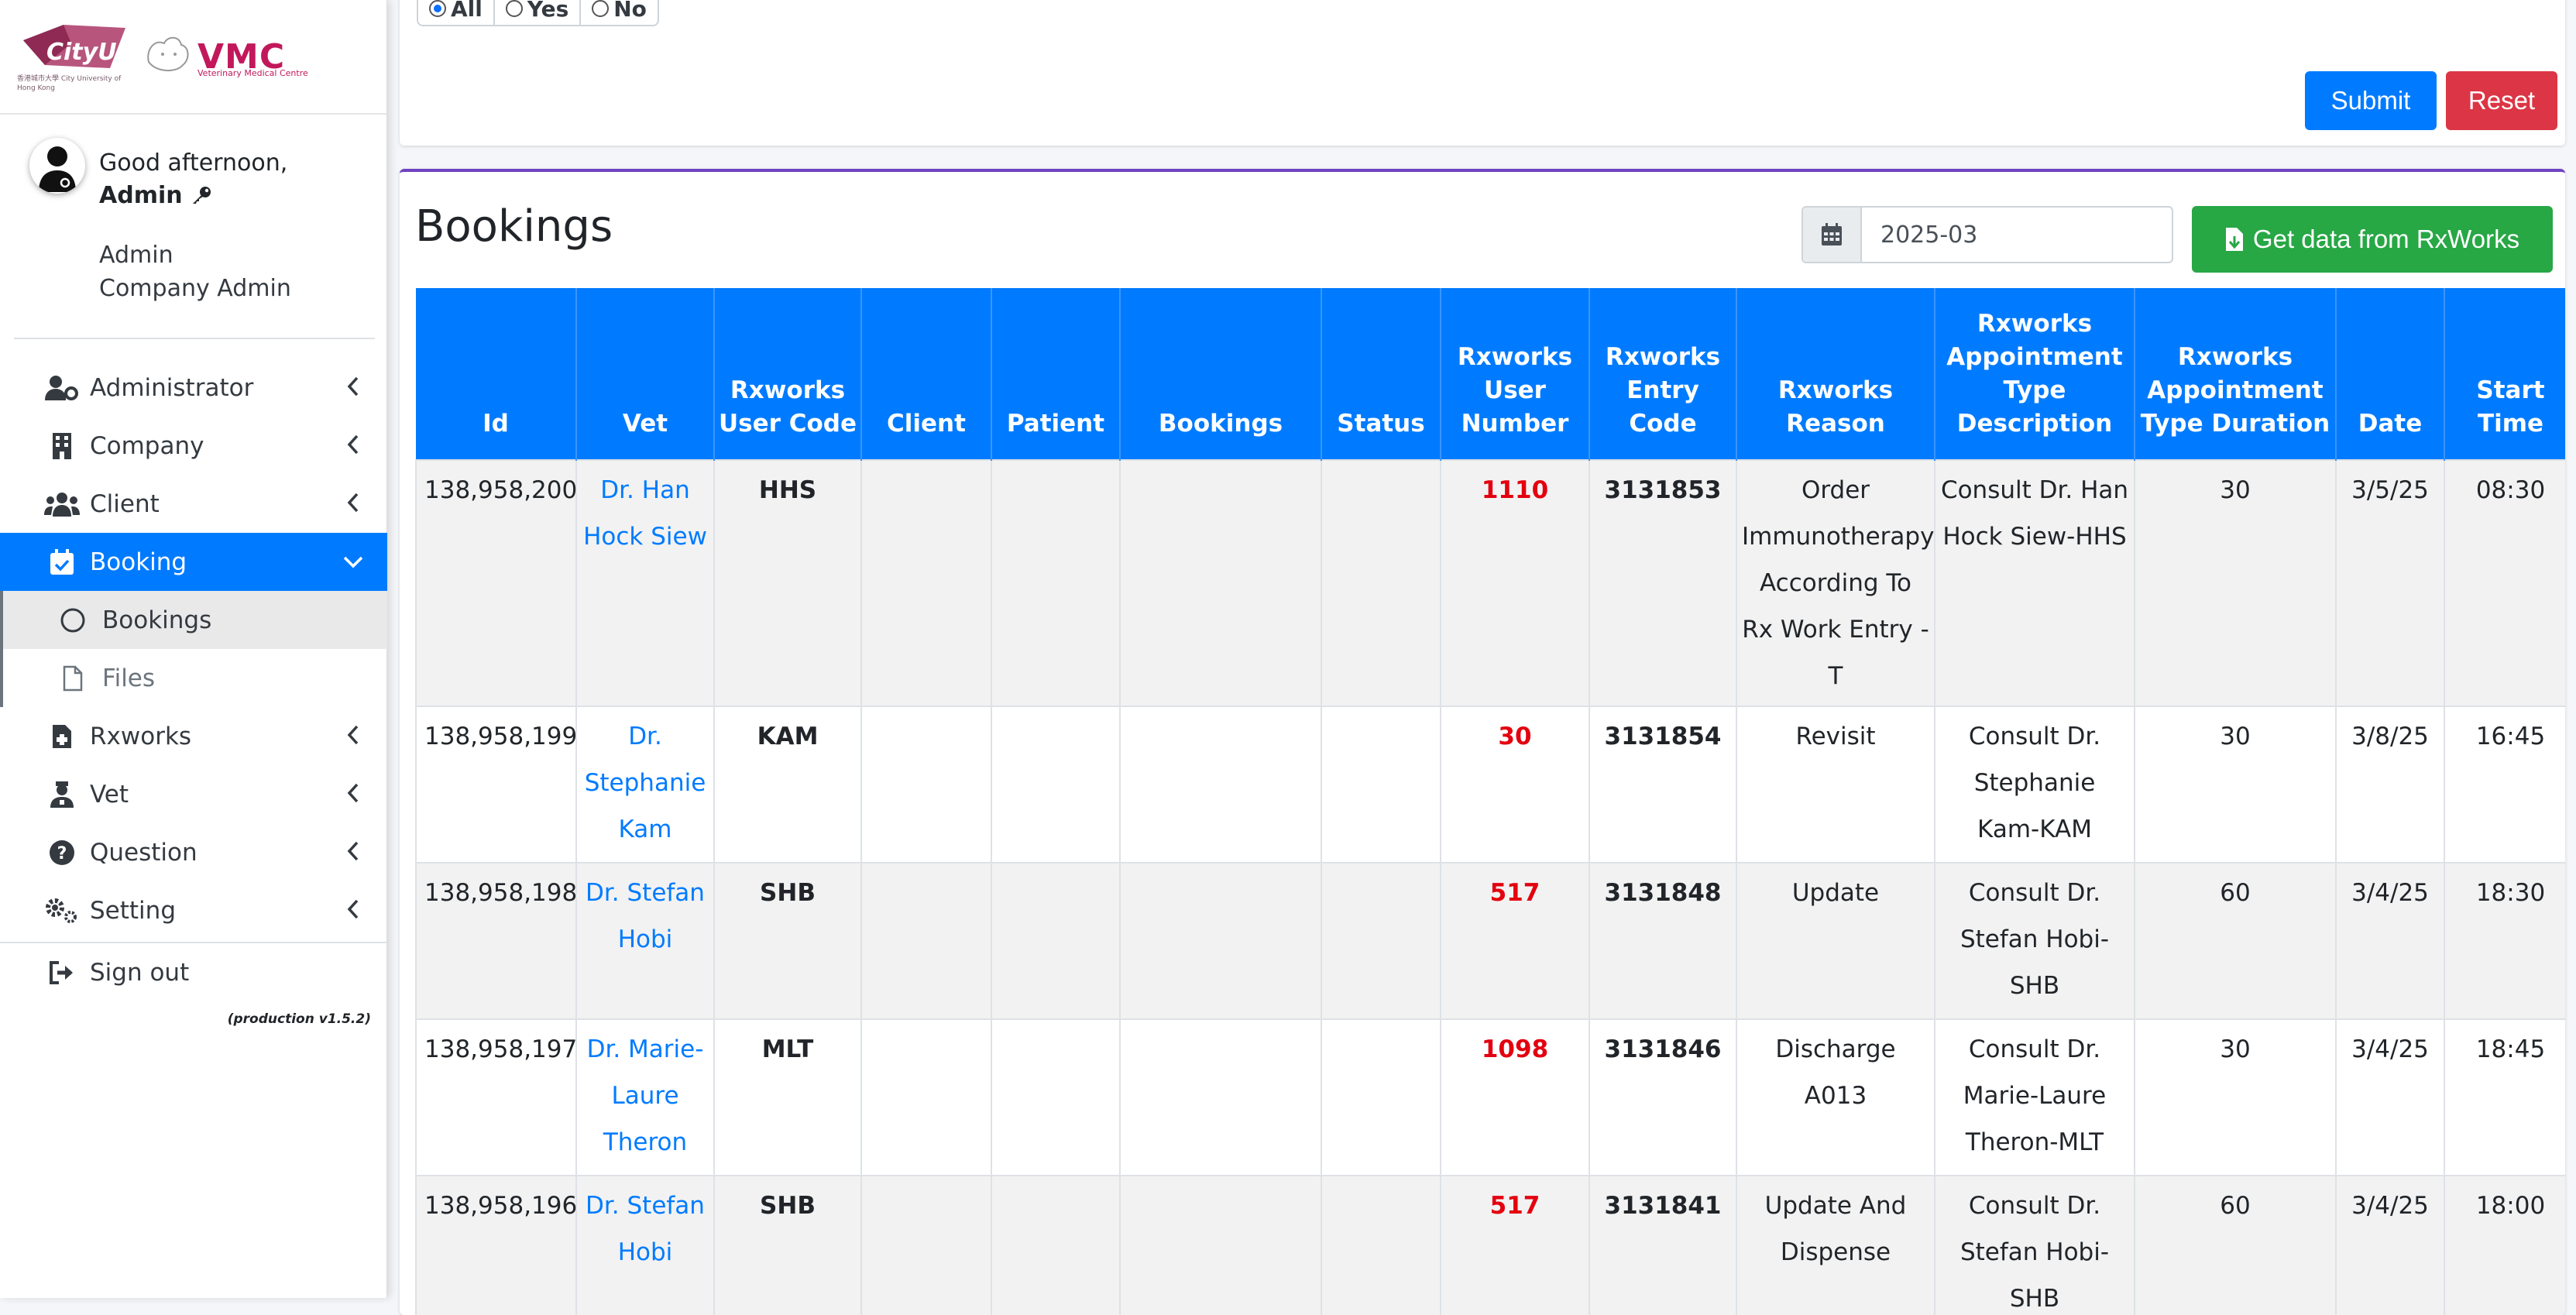 The image size is (2576, 1315). What do you see at coordinates (2371, 100) in the screenshot?
I see `submit-button: Submit` at bounding box center [2371, 100].